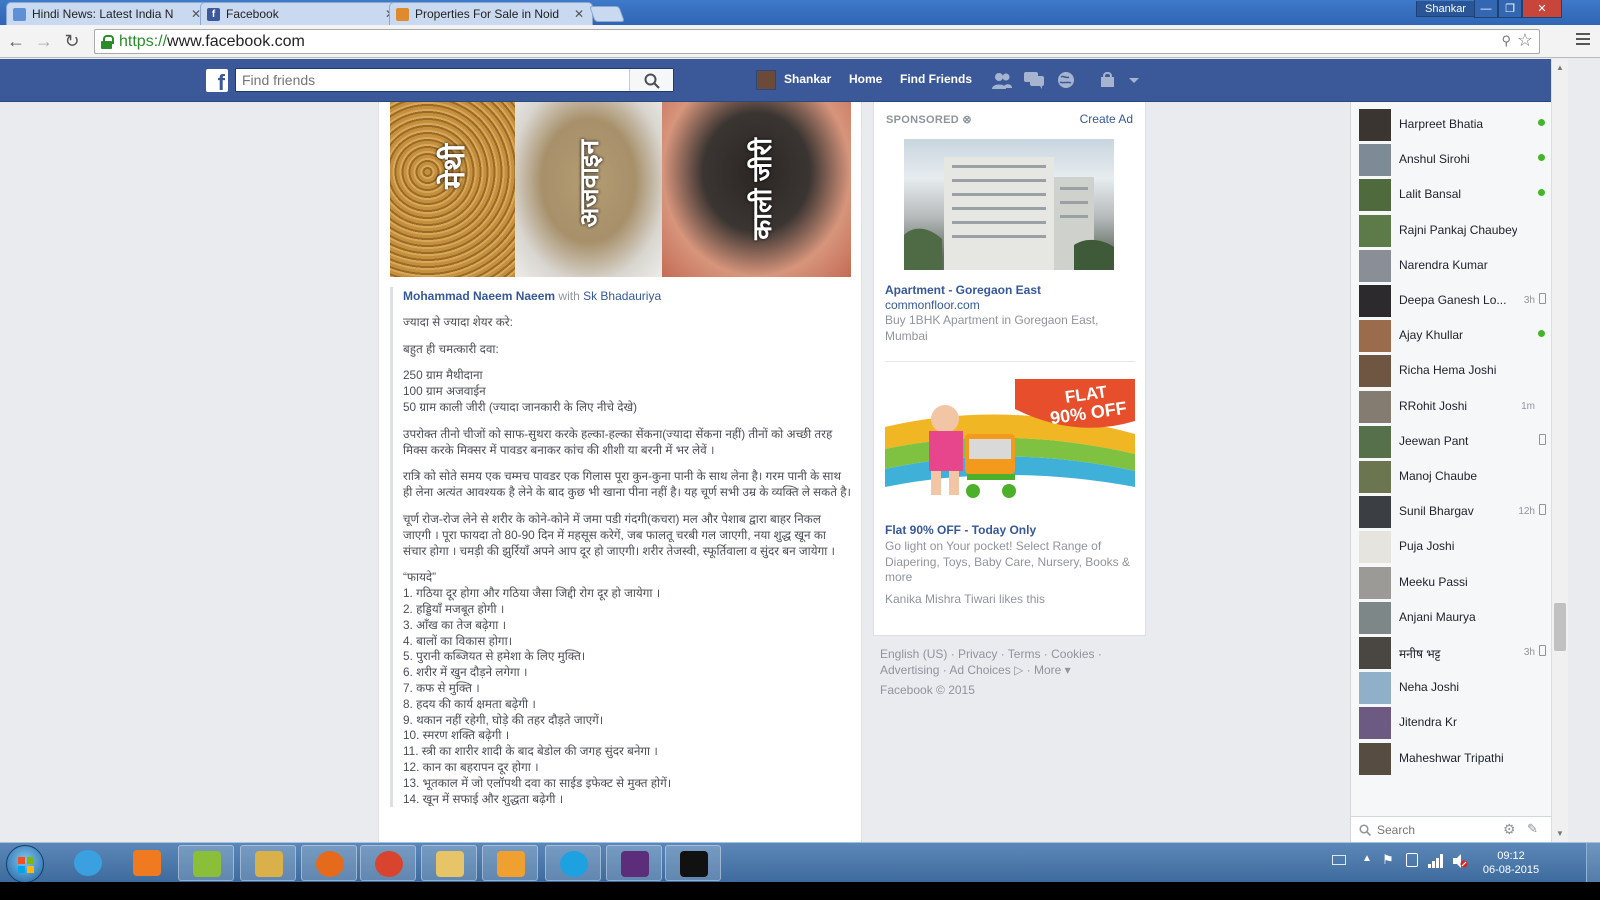 This screenshot has width=1600, height=900. What do you see at coordinates (217, 80) in the screenshot?
I see `facebook-logo-icon: f` at bounding box center [217, 80].